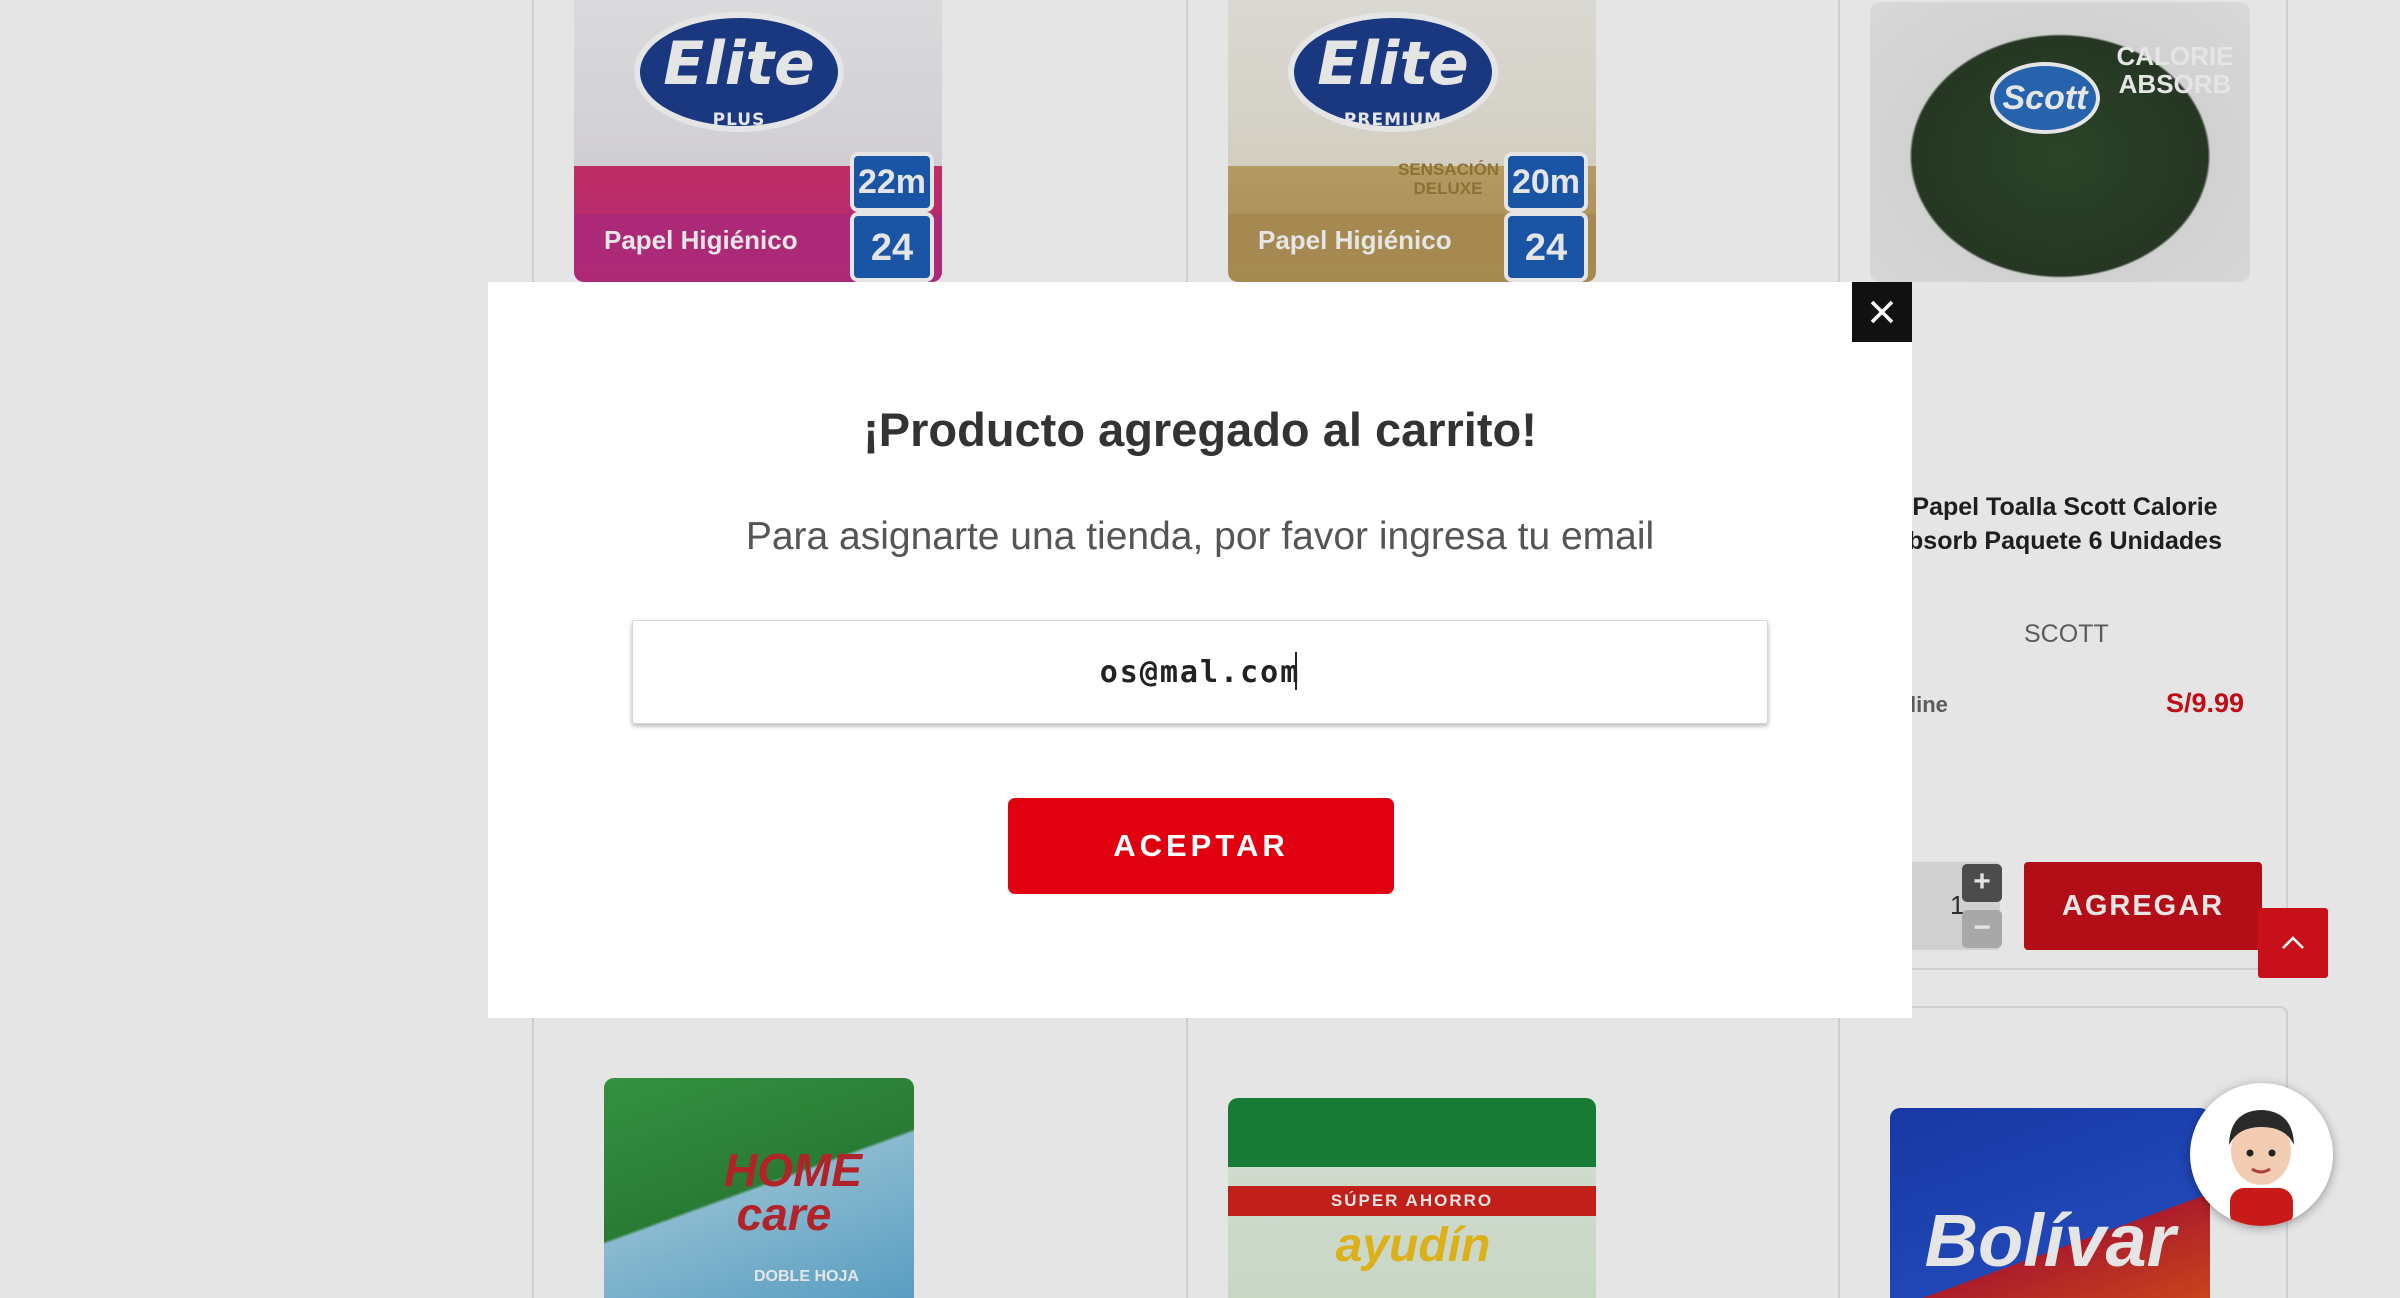 The width and height of the screenshot is (2400, 1298). What do you see at coordinates (1296, 671) in the screenshot?
I see `text-caret` at bounding box center [1296, 671].